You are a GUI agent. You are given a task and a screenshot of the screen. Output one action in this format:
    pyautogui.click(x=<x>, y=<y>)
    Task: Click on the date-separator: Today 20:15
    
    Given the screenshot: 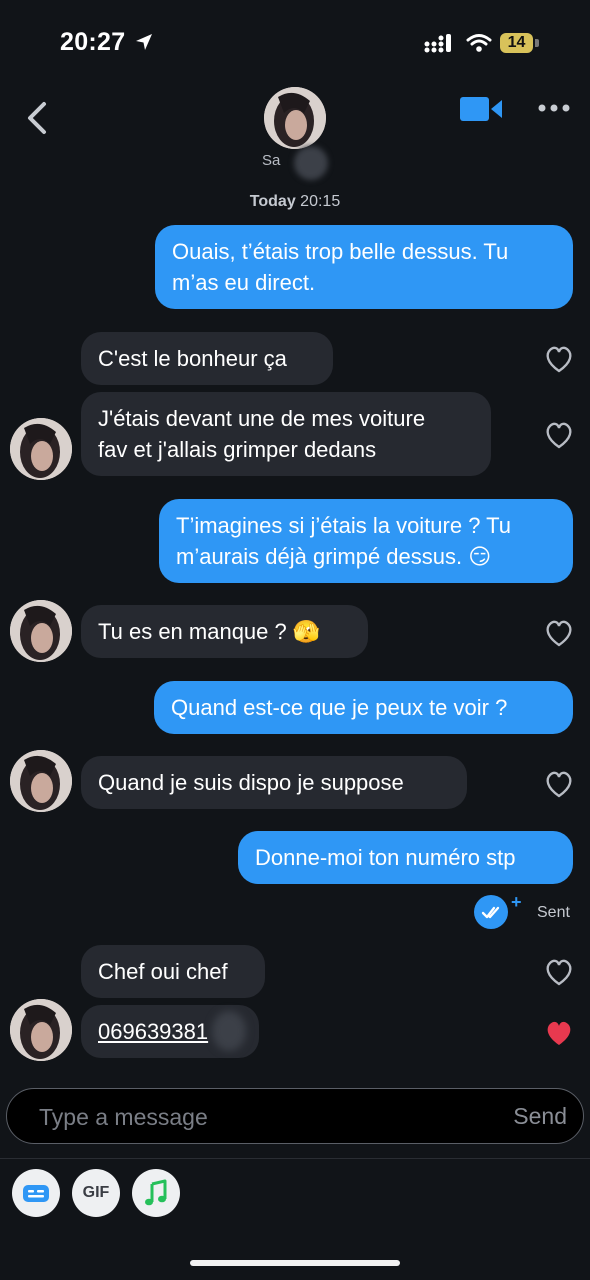 What is the action you would take?
    pyautogui.click(x=295, y=201)
    